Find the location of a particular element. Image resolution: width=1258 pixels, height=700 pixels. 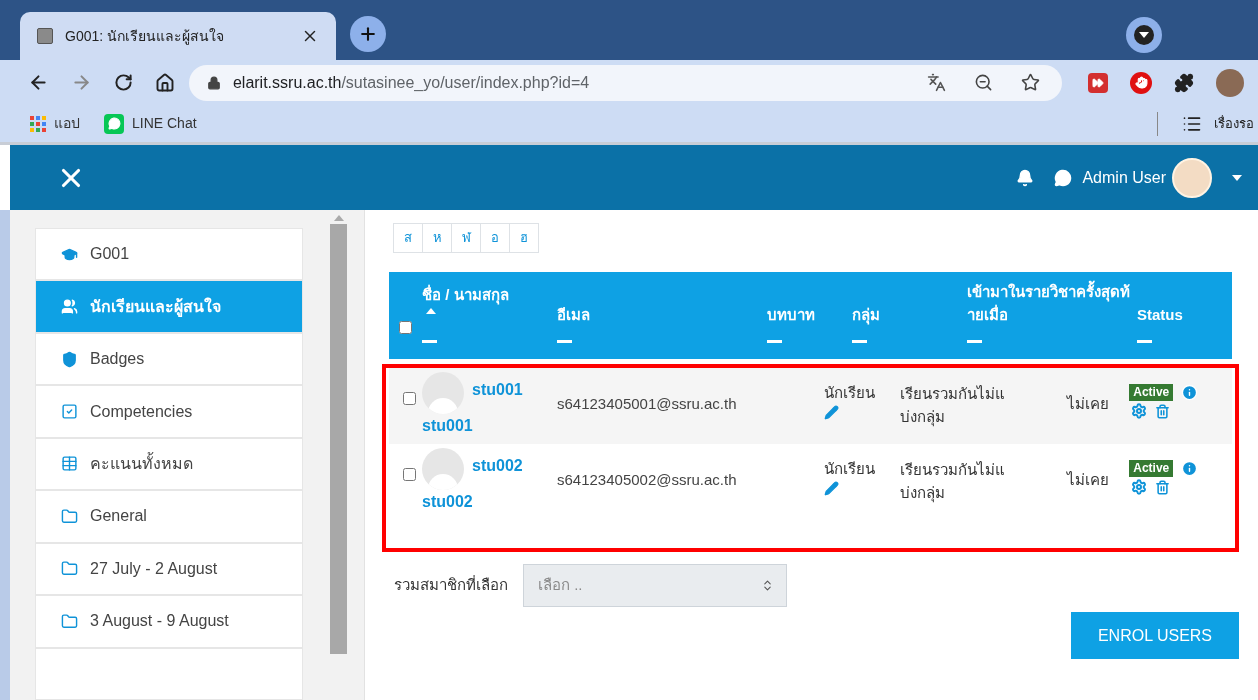

column-header-link: กลุ่ม is located at coordinates (909, 314).